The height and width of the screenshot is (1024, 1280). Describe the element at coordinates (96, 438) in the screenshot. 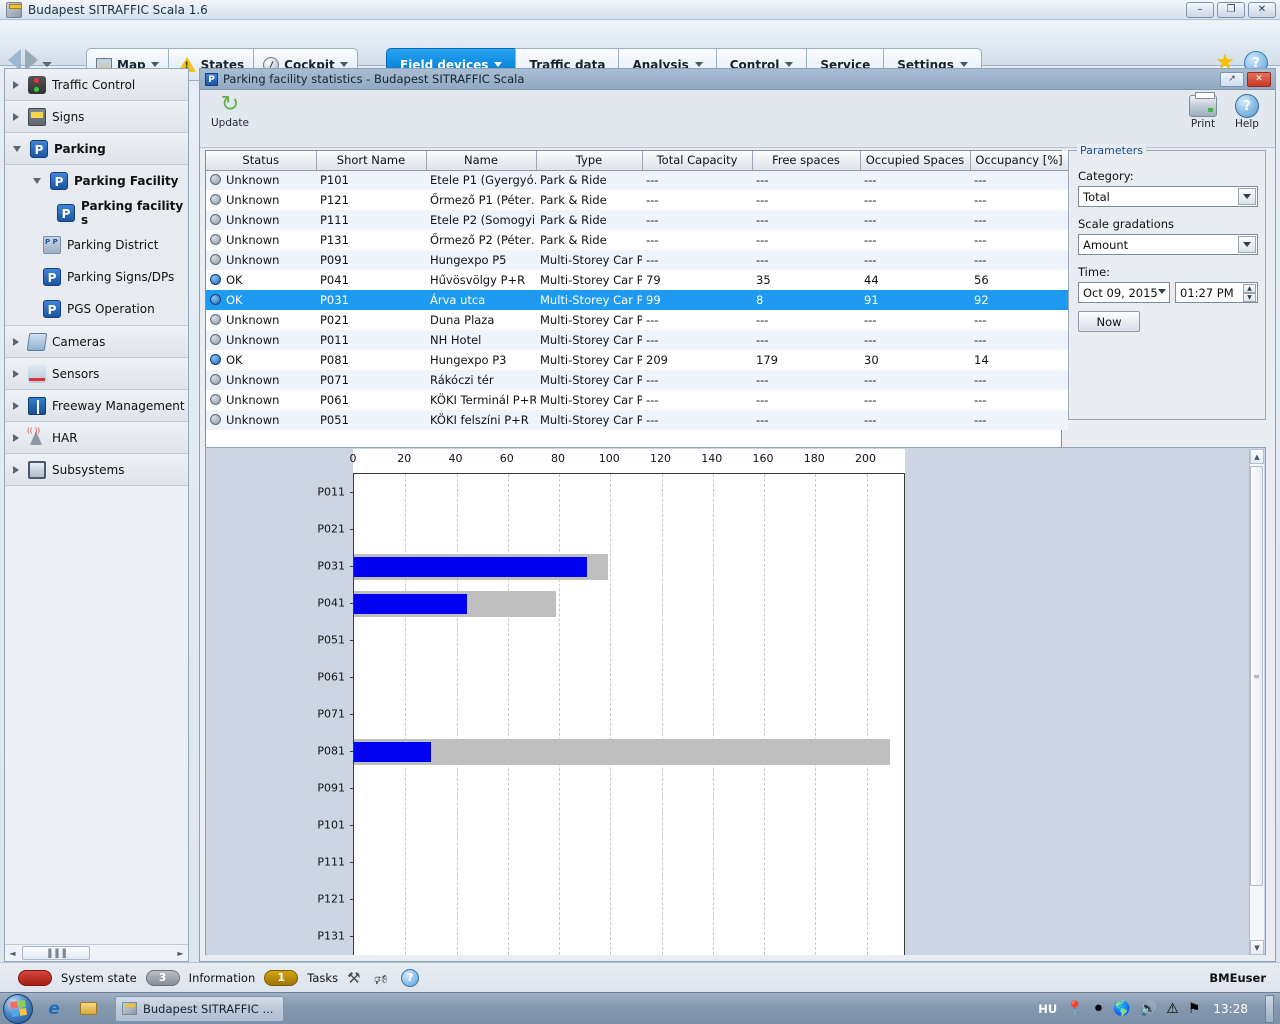

I see `sidebar-item-har: HAR` at that location.